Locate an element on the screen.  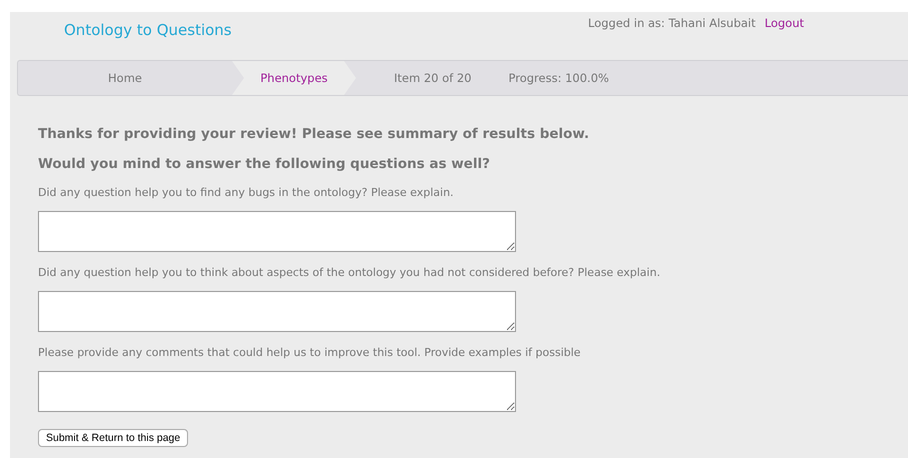
logout-link: Logout is located at coordinates (784, 23).